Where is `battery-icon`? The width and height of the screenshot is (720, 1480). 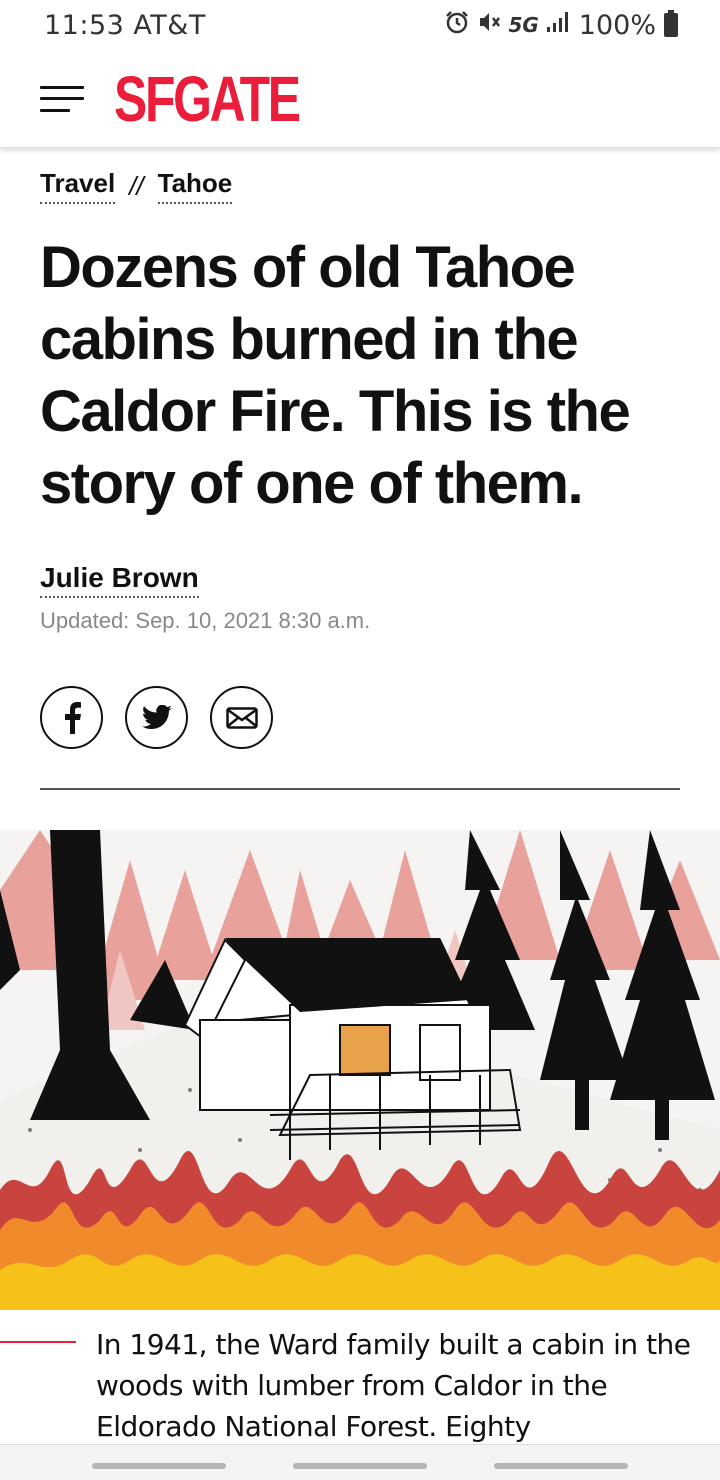 battery-icon is located at coordinates (671, 23).